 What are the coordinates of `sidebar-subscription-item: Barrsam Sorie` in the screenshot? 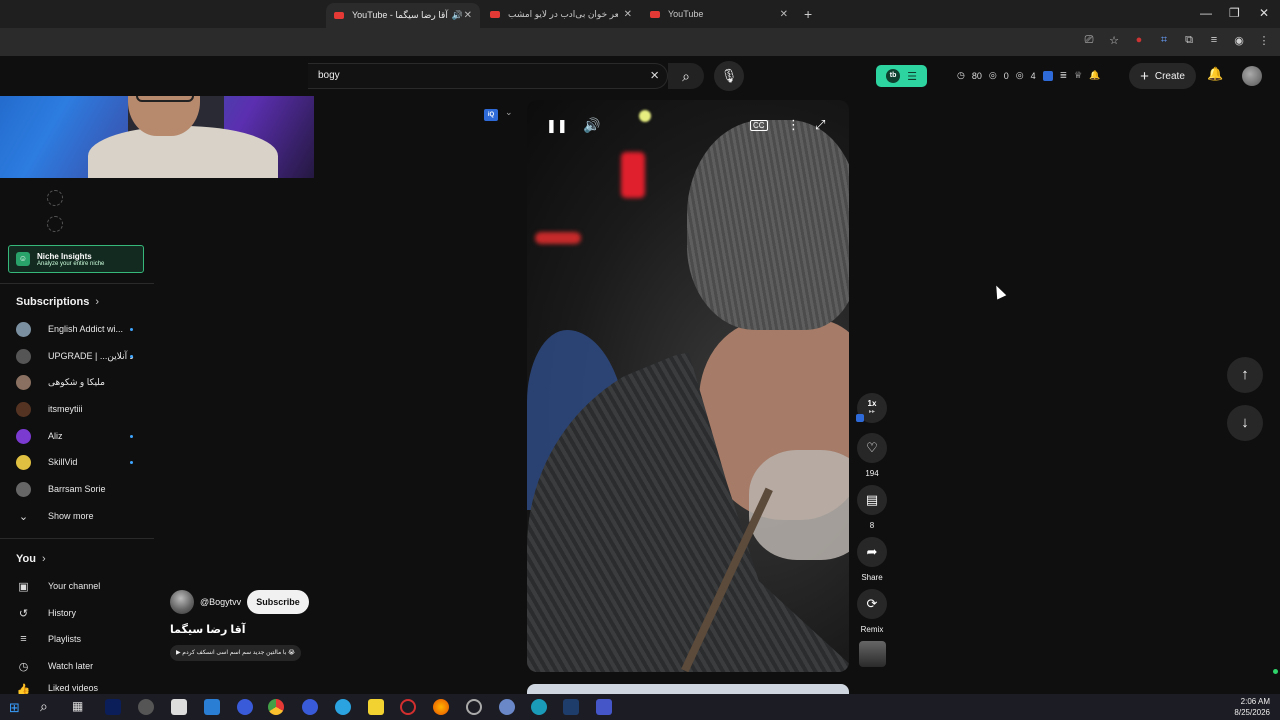 It's located at (77, 489).